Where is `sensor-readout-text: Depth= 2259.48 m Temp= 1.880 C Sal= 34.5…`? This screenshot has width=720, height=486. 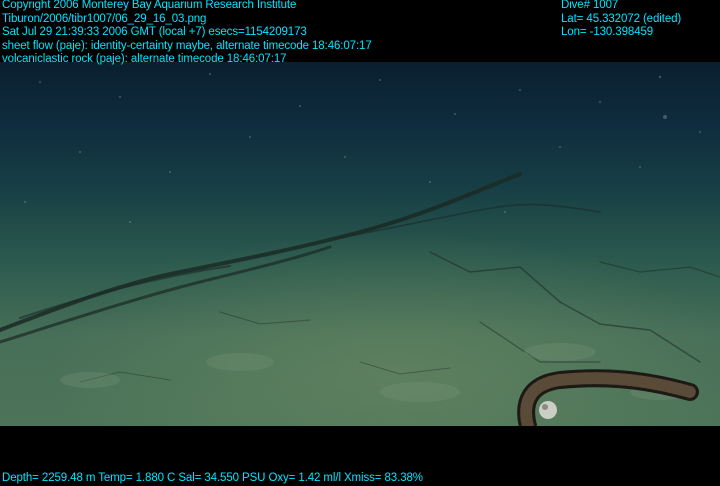 sensor-readout-text: Depth= 2259.48 m Temp= 1.880 C Sal= 34.5… is located at coordinates (212, 478).